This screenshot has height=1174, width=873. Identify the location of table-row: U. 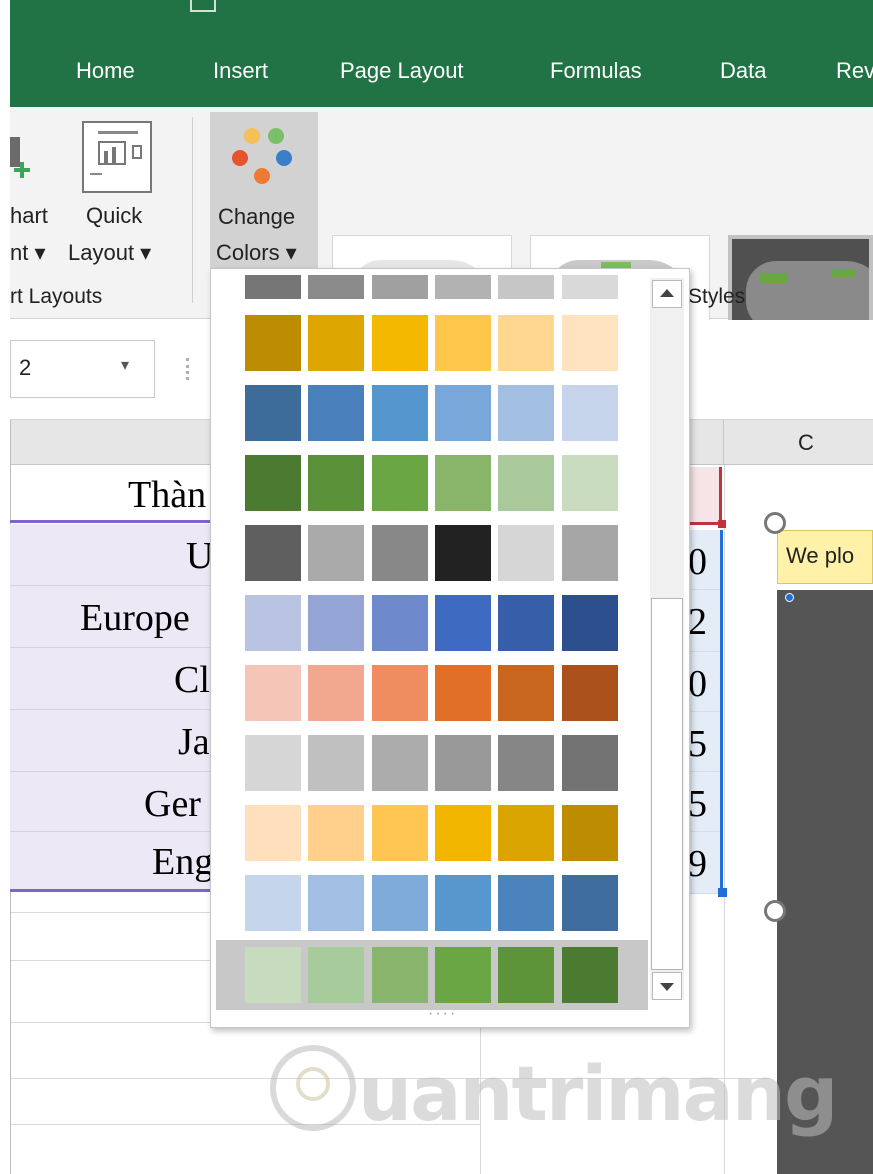
(115, 555).